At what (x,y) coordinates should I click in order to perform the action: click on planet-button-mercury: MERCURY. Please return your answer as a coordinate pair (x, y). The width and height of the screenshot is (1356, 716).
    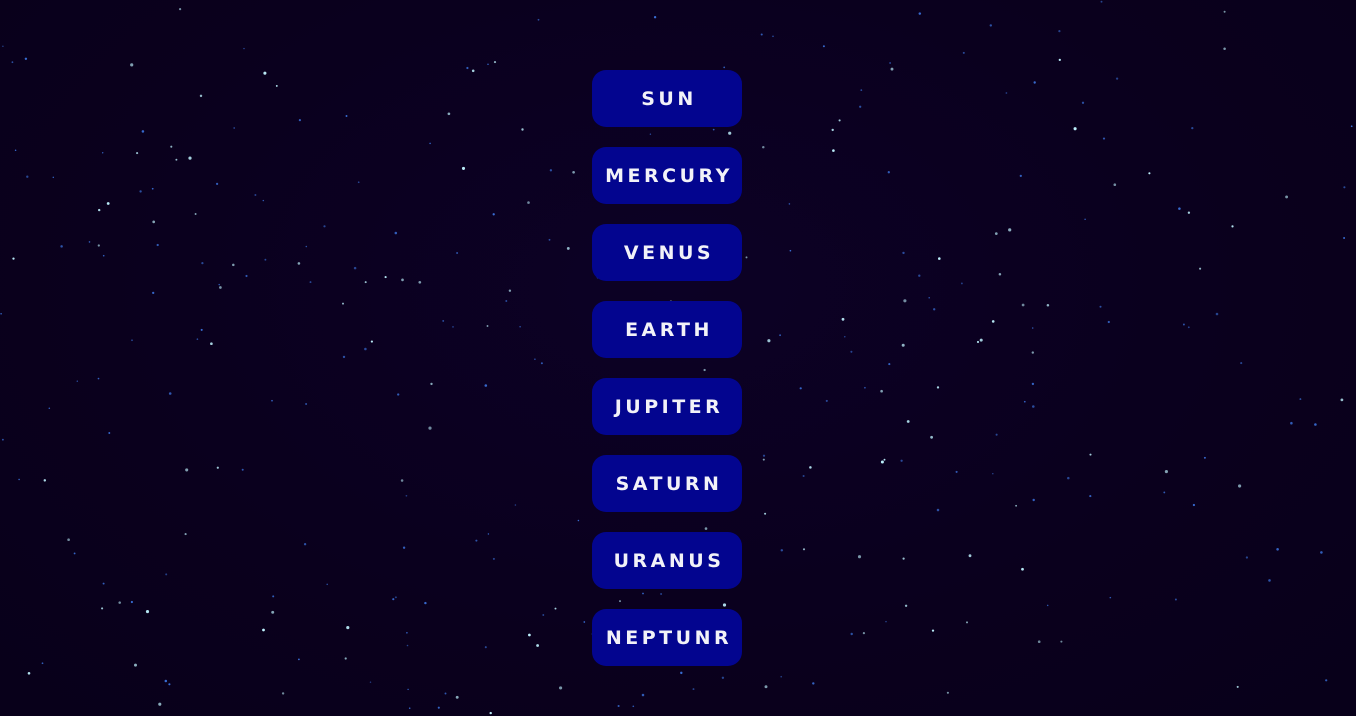
    Looking at the image, I should click on (667, 175).